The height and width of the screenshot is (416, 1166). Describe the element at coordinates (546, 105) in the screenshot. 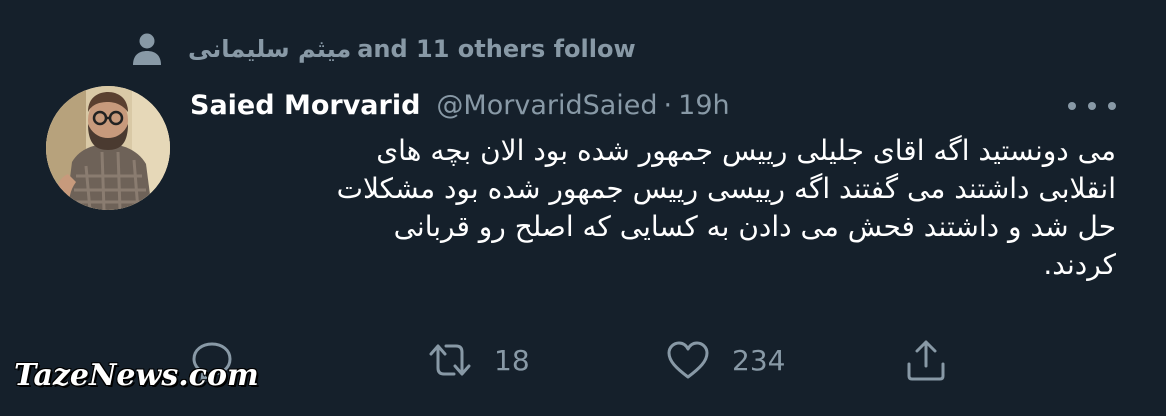

I see `user-handle: @MorvaridSaied` at that location.